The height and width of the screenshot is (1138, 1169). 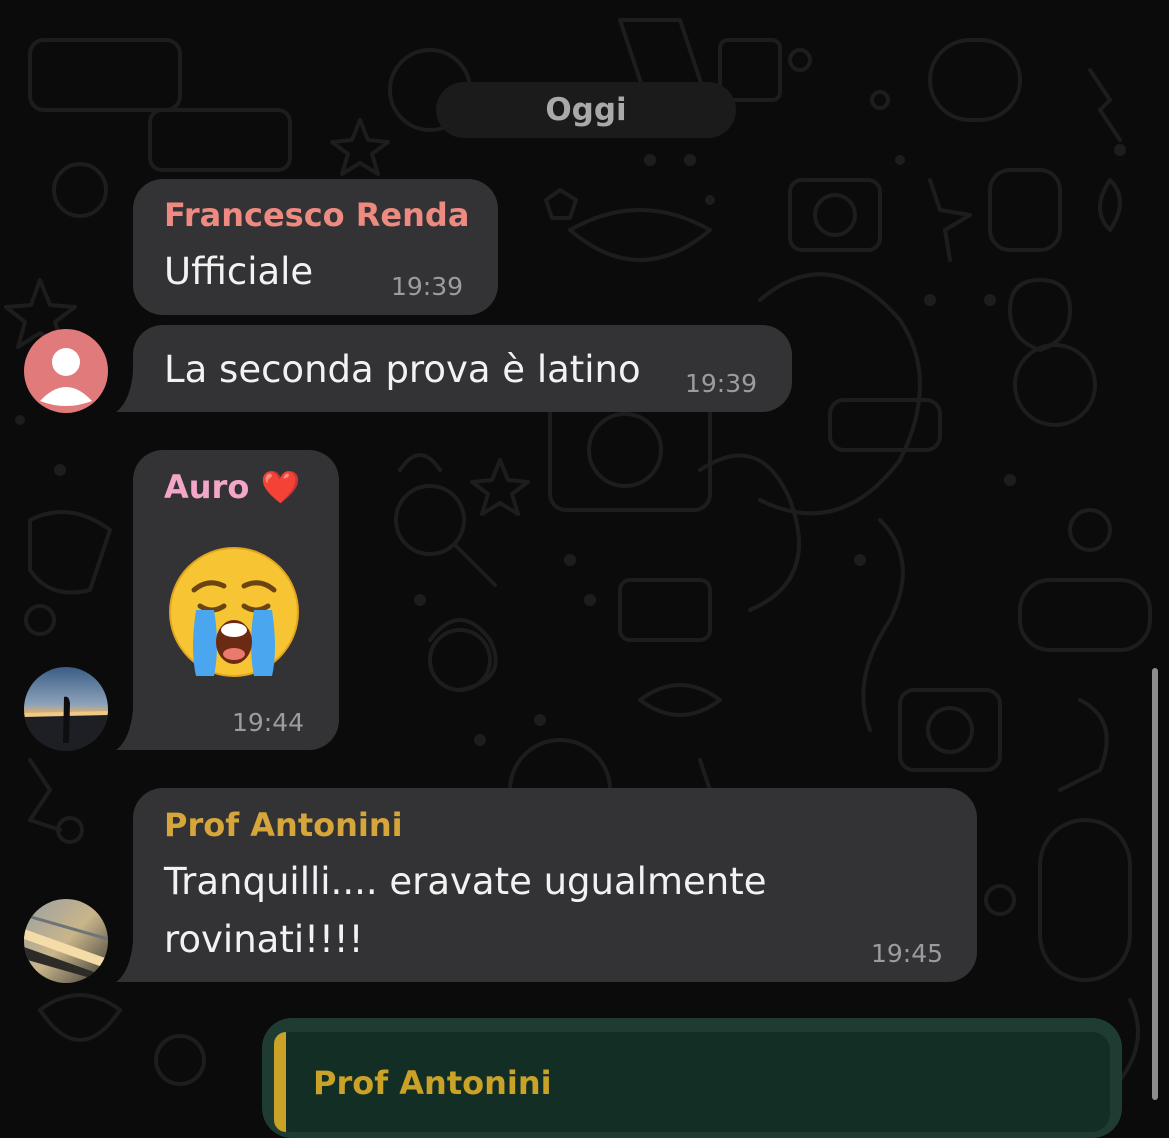 I want to click on sea-photo-avatar, so click(x=66, y=941).